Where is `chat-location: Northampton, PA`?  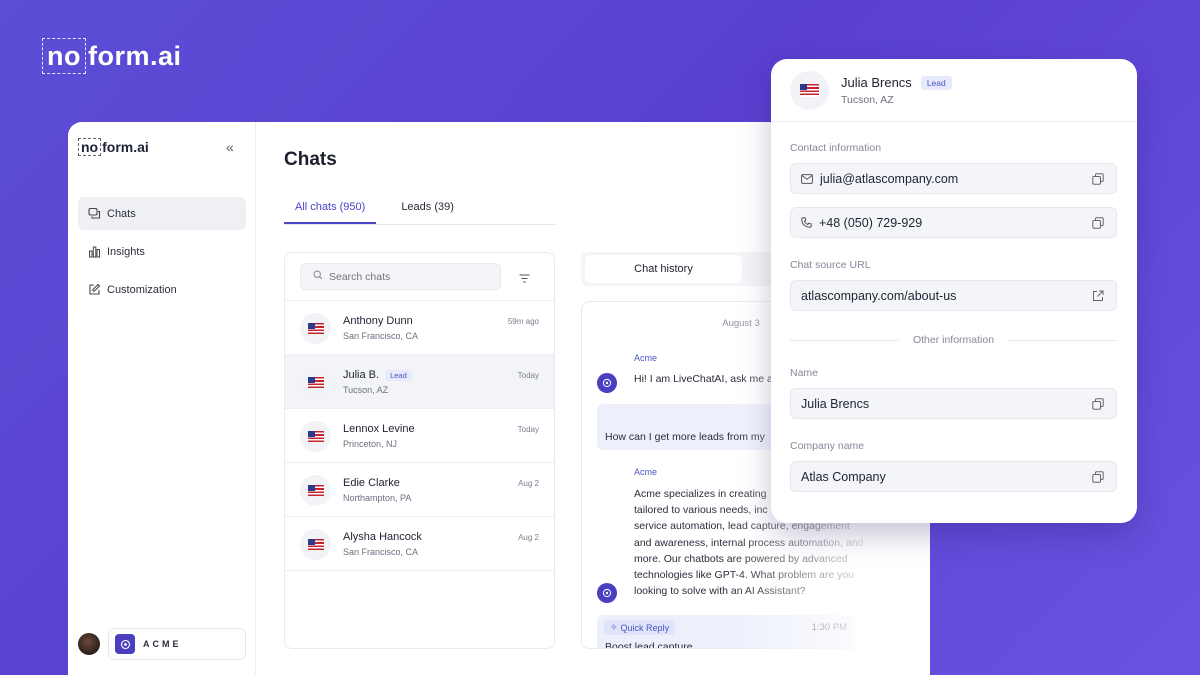 chat-location: Northampton, PA is located at coordinates (377, 498).